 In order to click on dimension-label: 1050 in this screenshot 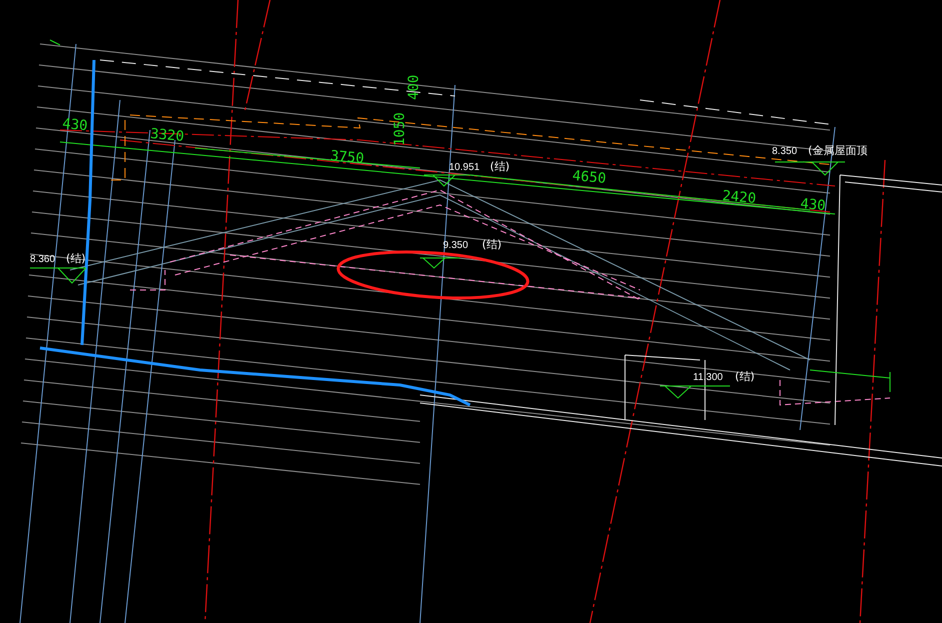, I will do `click(400, 129)`.